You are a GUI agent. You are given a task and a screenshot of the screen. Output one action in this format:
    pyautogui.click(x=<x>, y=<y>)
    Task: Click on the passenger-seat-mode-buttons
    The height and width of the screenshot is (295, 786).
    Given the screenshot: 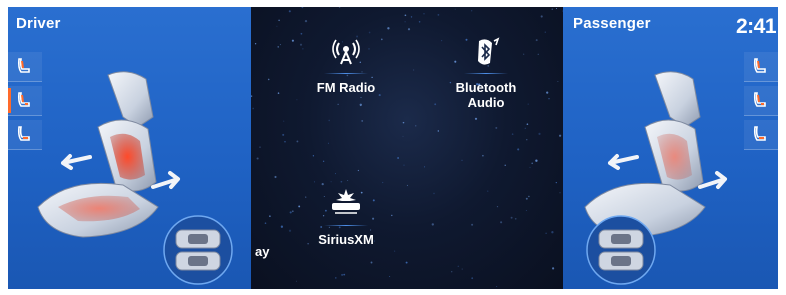 What is the action you would take?
    pyautogui.click(x=761, y=103)
    